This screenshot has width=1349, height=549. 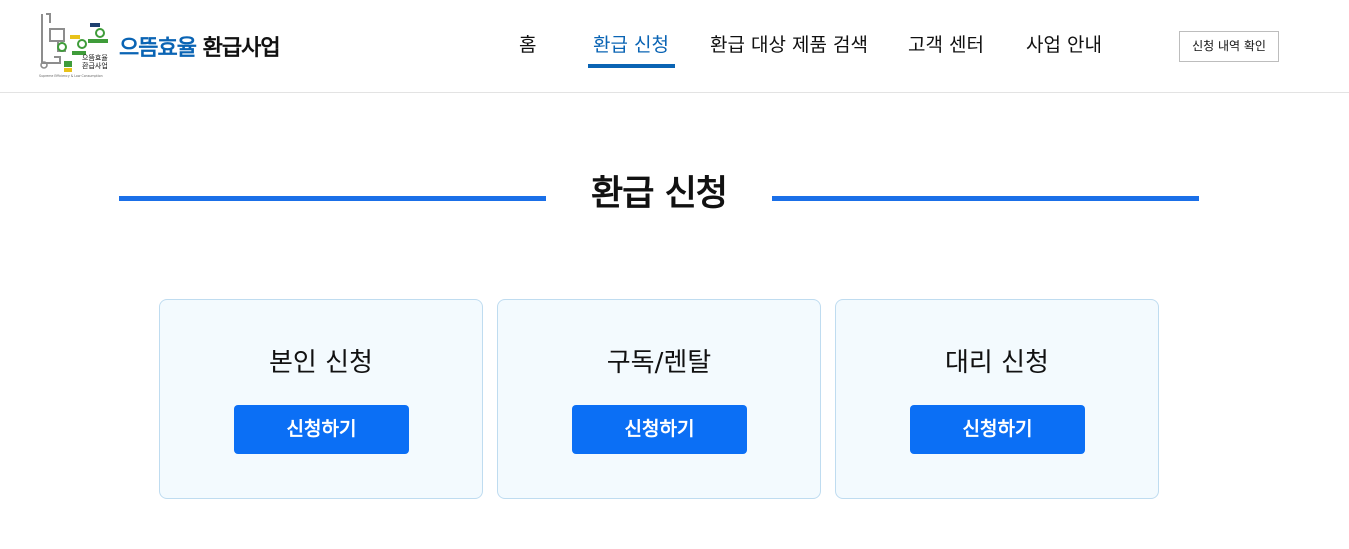 What do you see at coordinates (1229, 46) in the screenshot?
I see `application-history-button: 신청 내역 확인` at bounding box center [1229, 46].